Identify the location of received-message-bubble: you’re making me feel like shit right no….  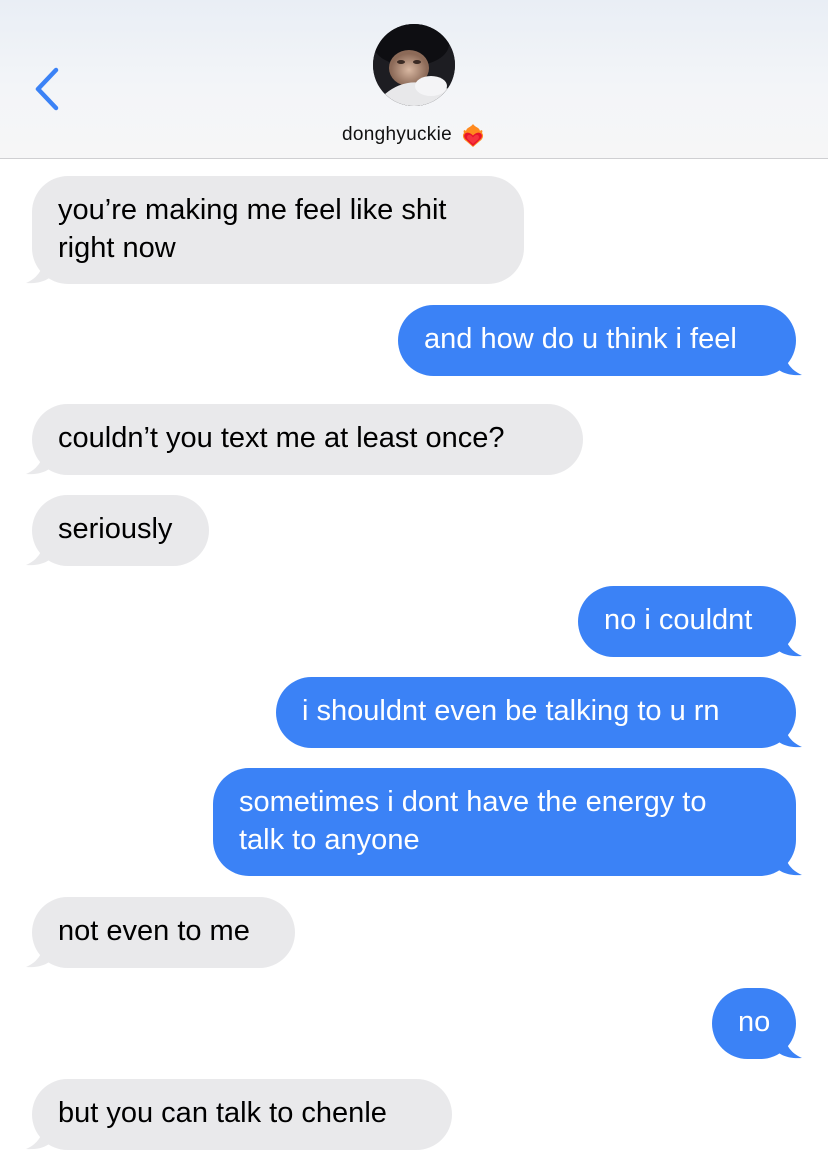
(278, 230).